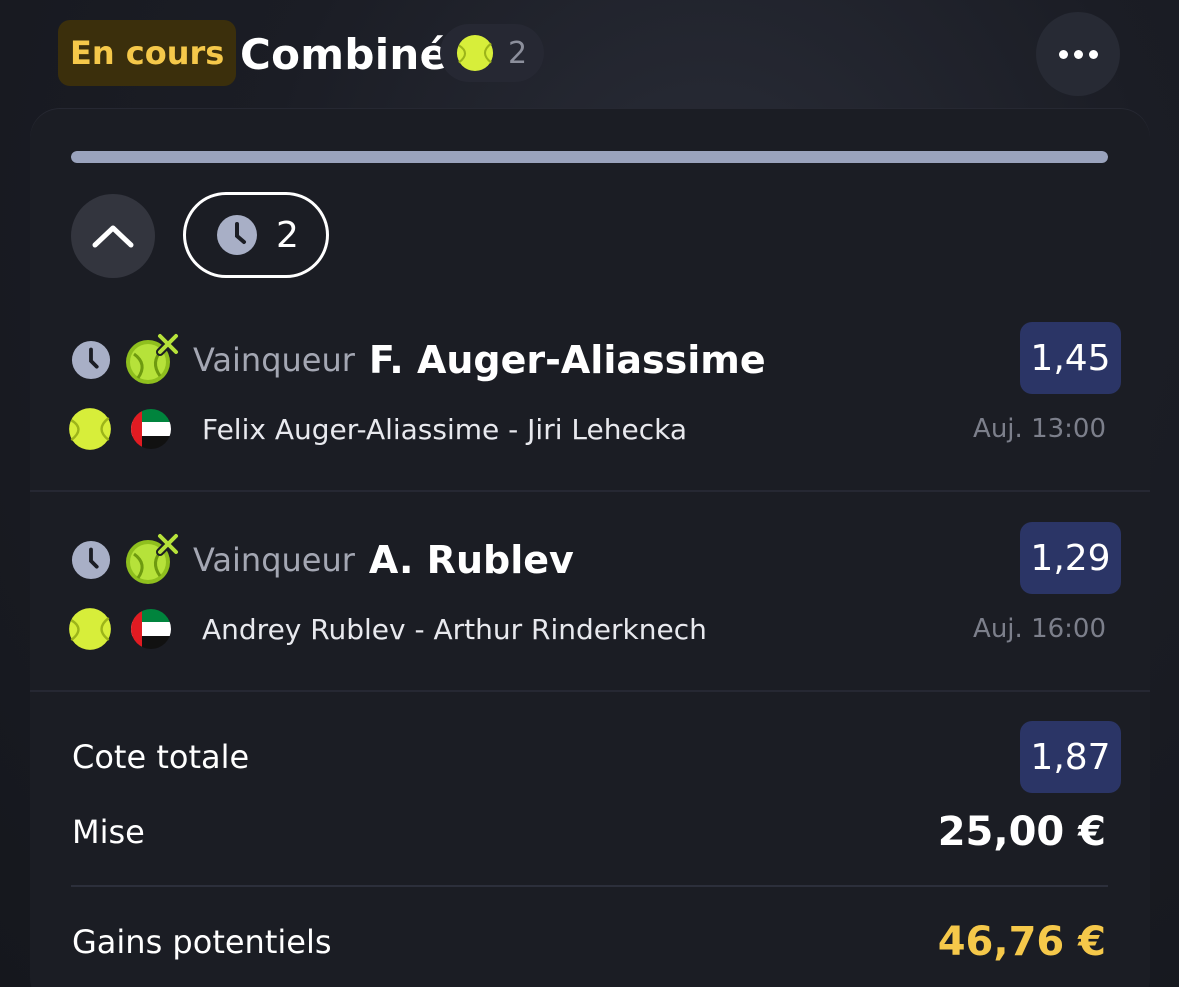 The height and width of the screenshot is (987, 1179). I want to click on stake-value: 25,00 €, so click(1021, 832).